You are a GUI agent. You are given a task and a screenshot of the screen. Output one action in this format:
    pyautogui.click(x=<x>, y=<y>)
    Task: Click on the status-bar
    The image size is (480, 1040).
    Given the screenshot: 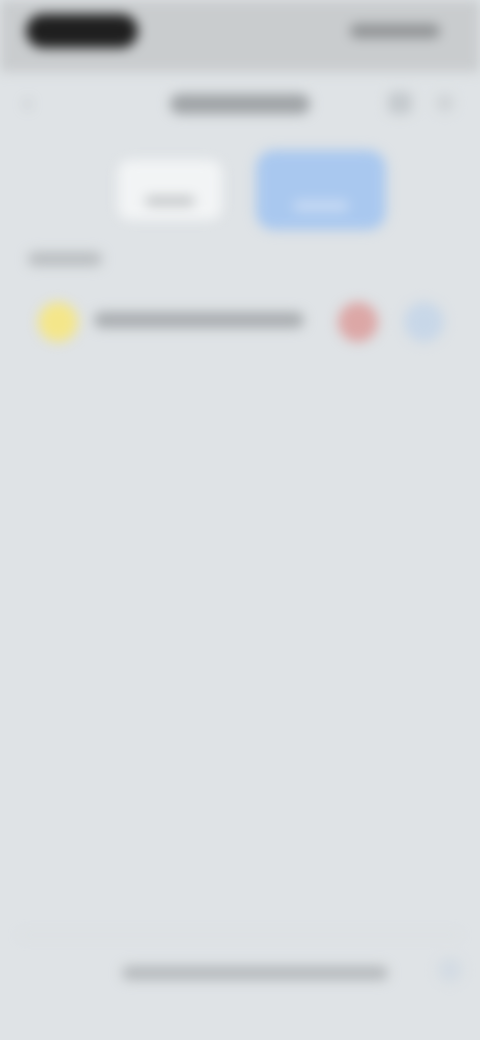 What is the action you would take?
    pyautogui.click(x=240, y=36)
    